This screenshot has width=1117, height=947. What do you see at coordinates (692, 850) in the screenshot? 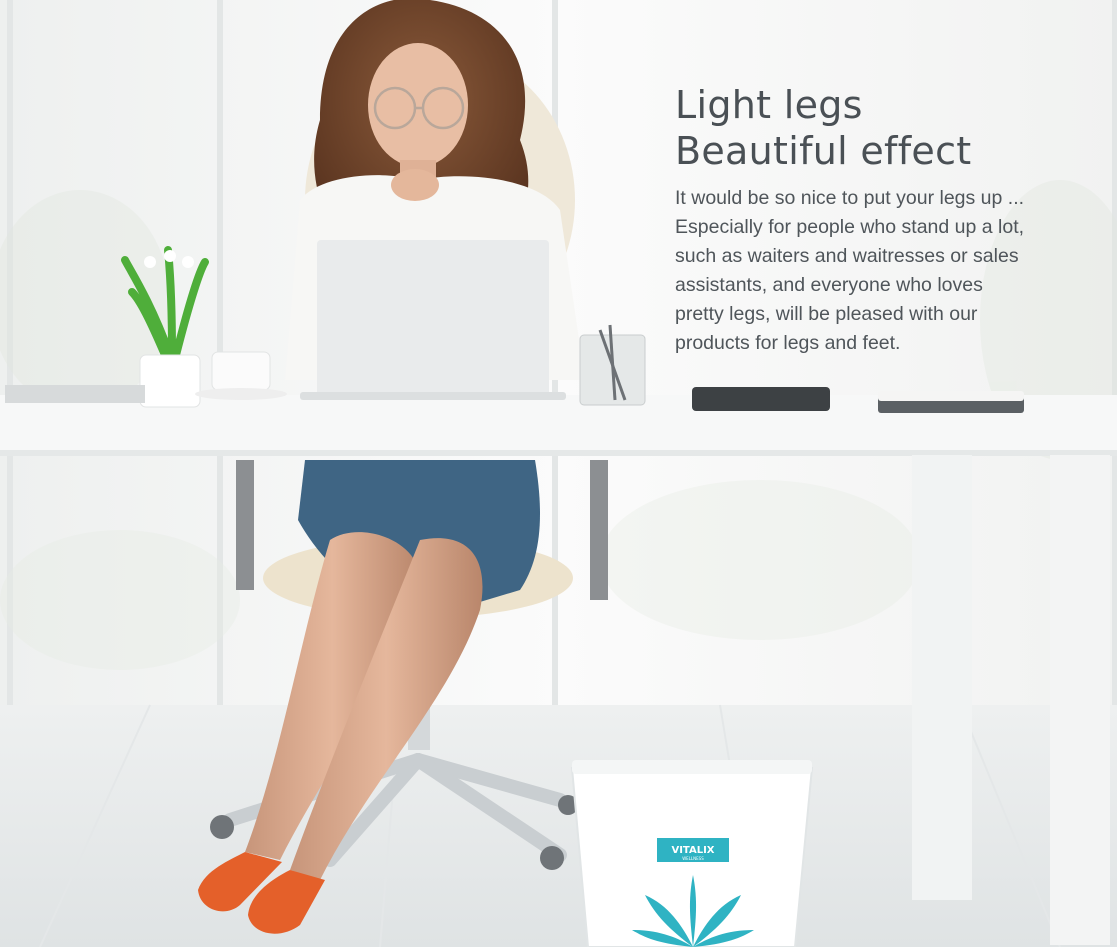
I see `vitalix-brand: VITALIX` at bounding box center [692, 850].